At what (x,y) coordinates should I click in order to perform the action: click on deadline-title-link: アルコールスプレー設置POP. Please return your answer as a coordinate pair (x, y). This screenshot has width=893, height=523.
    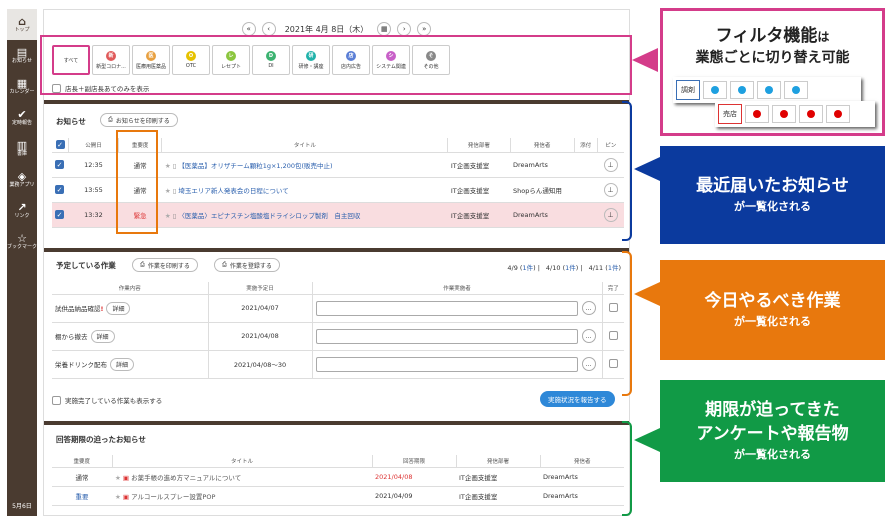
    Looking at the image, I should click on (173, 497).